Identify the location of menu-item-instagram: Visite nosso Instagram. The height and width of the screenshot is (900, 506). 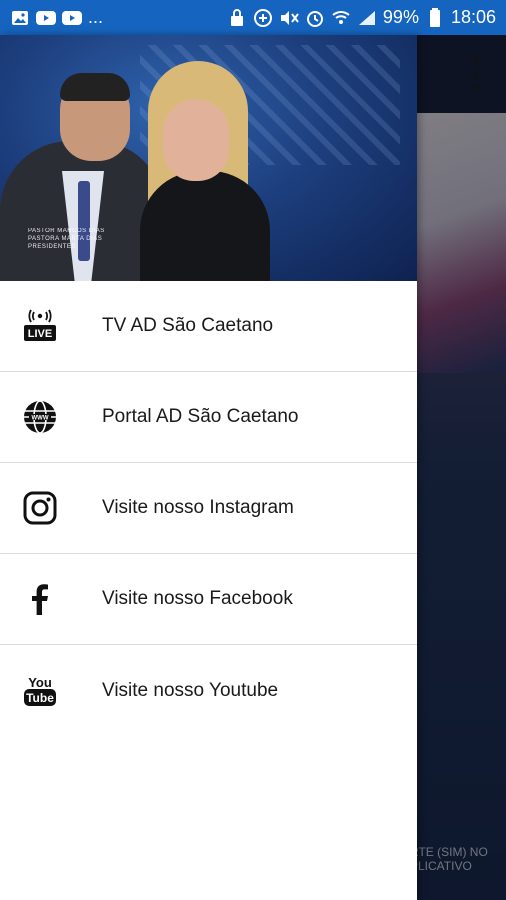
(208, 508).